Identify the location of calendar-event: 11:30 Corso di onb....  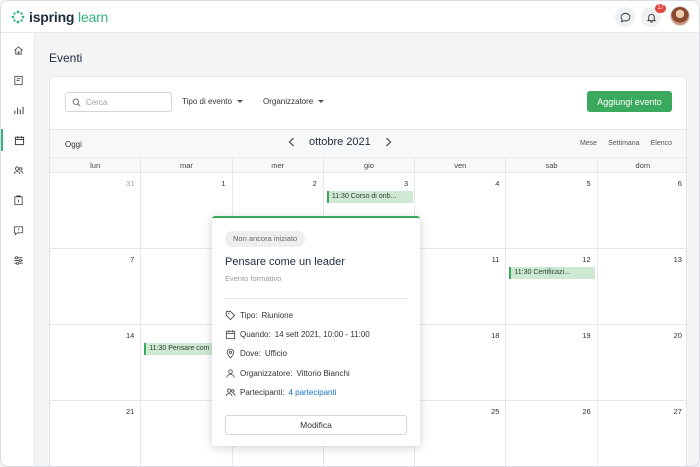
(369, 197).